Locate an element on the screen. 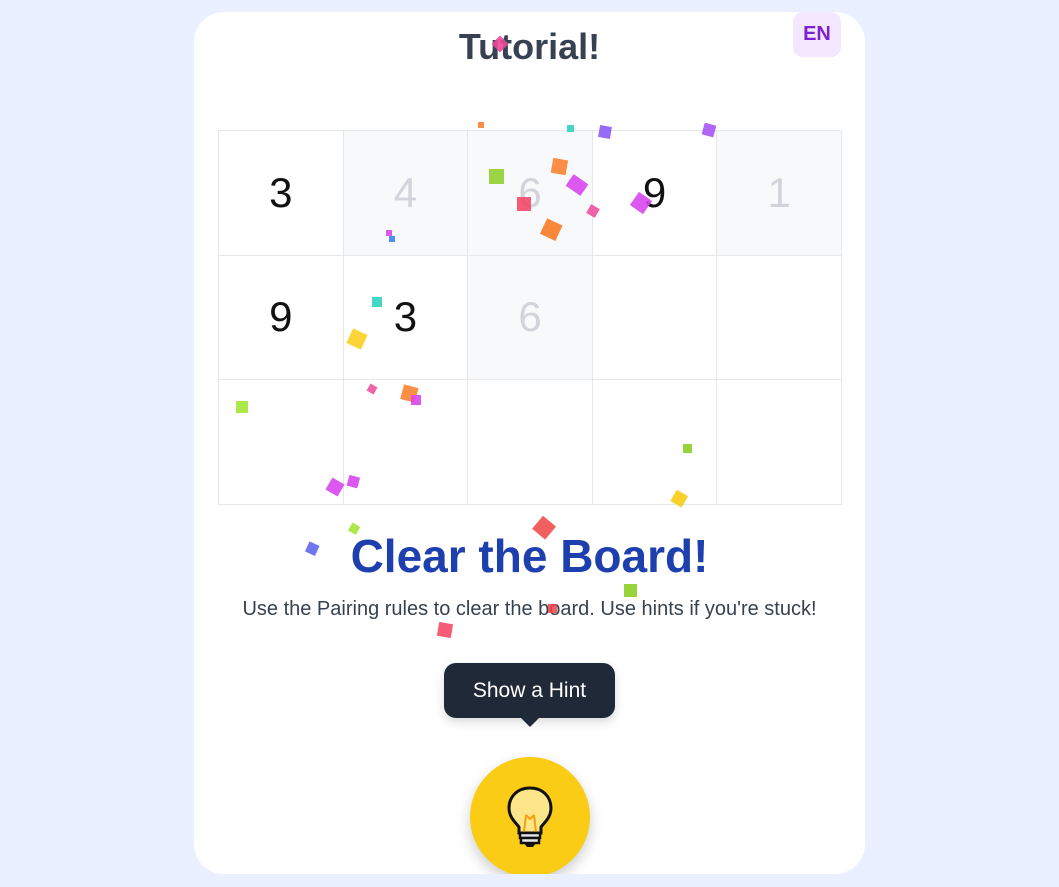 The width and height of the screenshot is (1059, 887). board-cell-r1c2: 4 is located at coordinates (406, 193).